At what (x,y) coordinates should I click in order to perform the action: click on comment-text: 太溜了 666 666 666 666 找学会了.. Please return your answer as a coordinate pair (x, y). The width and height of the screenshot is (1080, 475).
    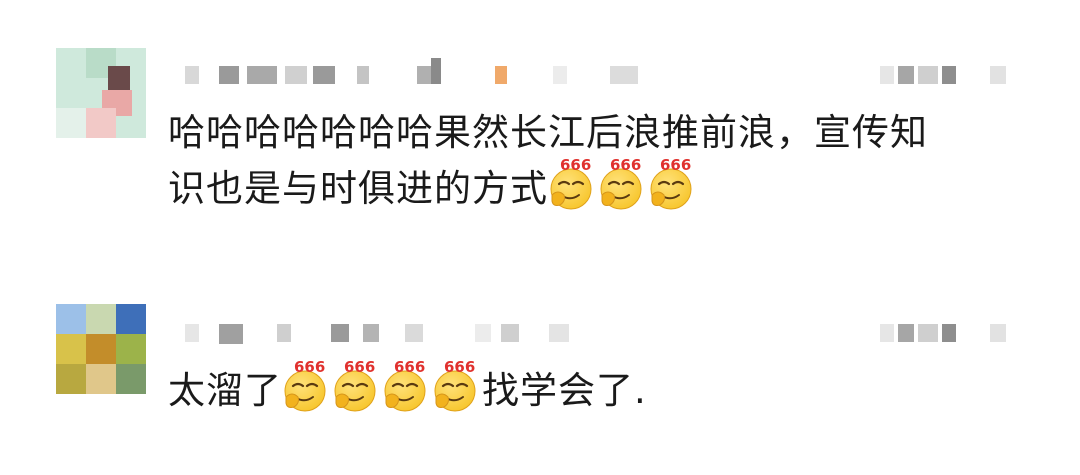
    Looking at the image, I should click on (407, 389).